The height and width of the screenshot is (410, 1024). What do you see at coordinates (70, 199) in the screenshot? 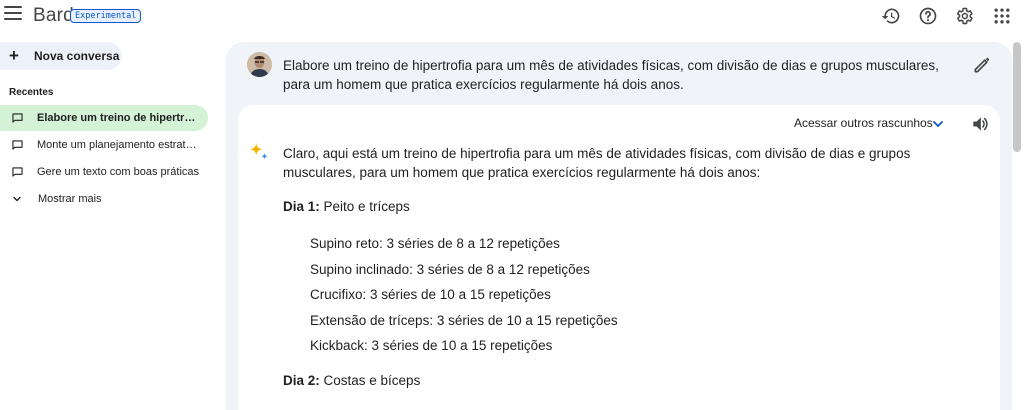
I see `show-more-label: Mostrar mais` at bounding box center [70, 199].